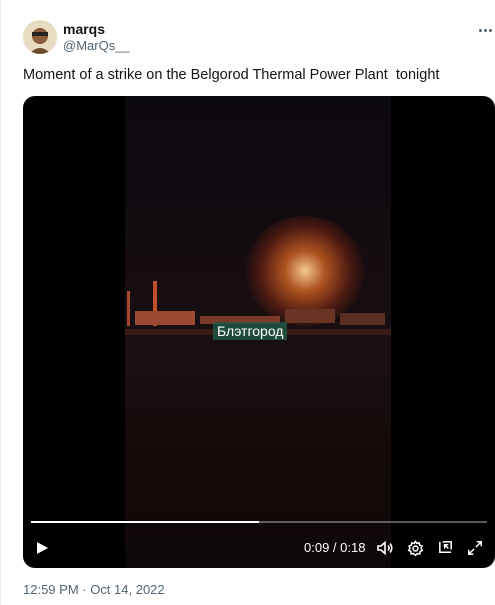  What do you see at coordinates (94, 589) in the screenshot?
I see `tweet-timestamp: 12:59 PM · Oct 14, 2022` at bounding box center [94, 589].